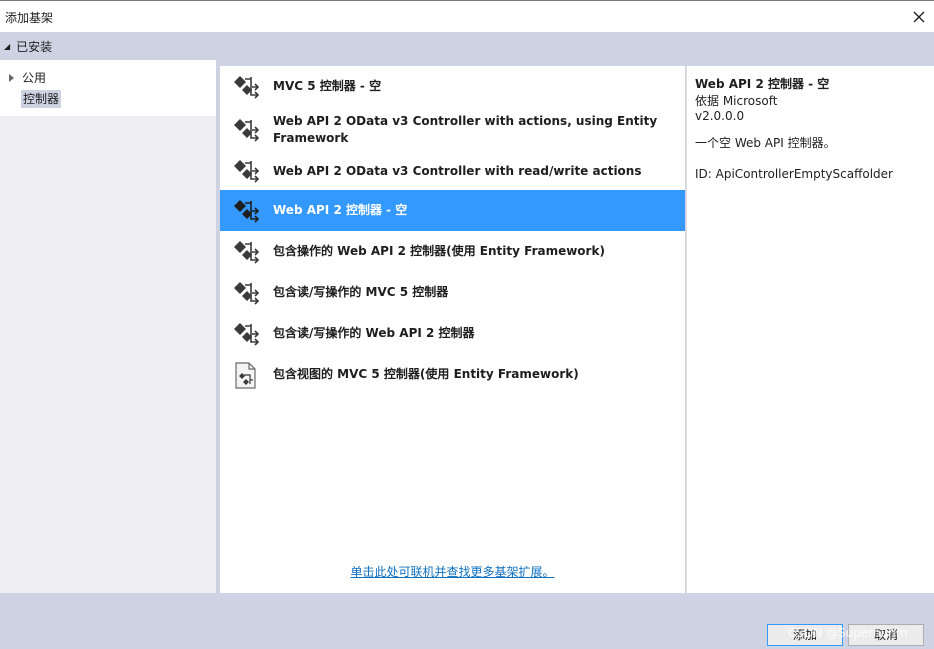 The height and width of the screenshot is (649, 934). Describe the element at coordinates (452, 210) in the screenshot. I see `template-item: Web API 2 控制器 - 空` at that location.